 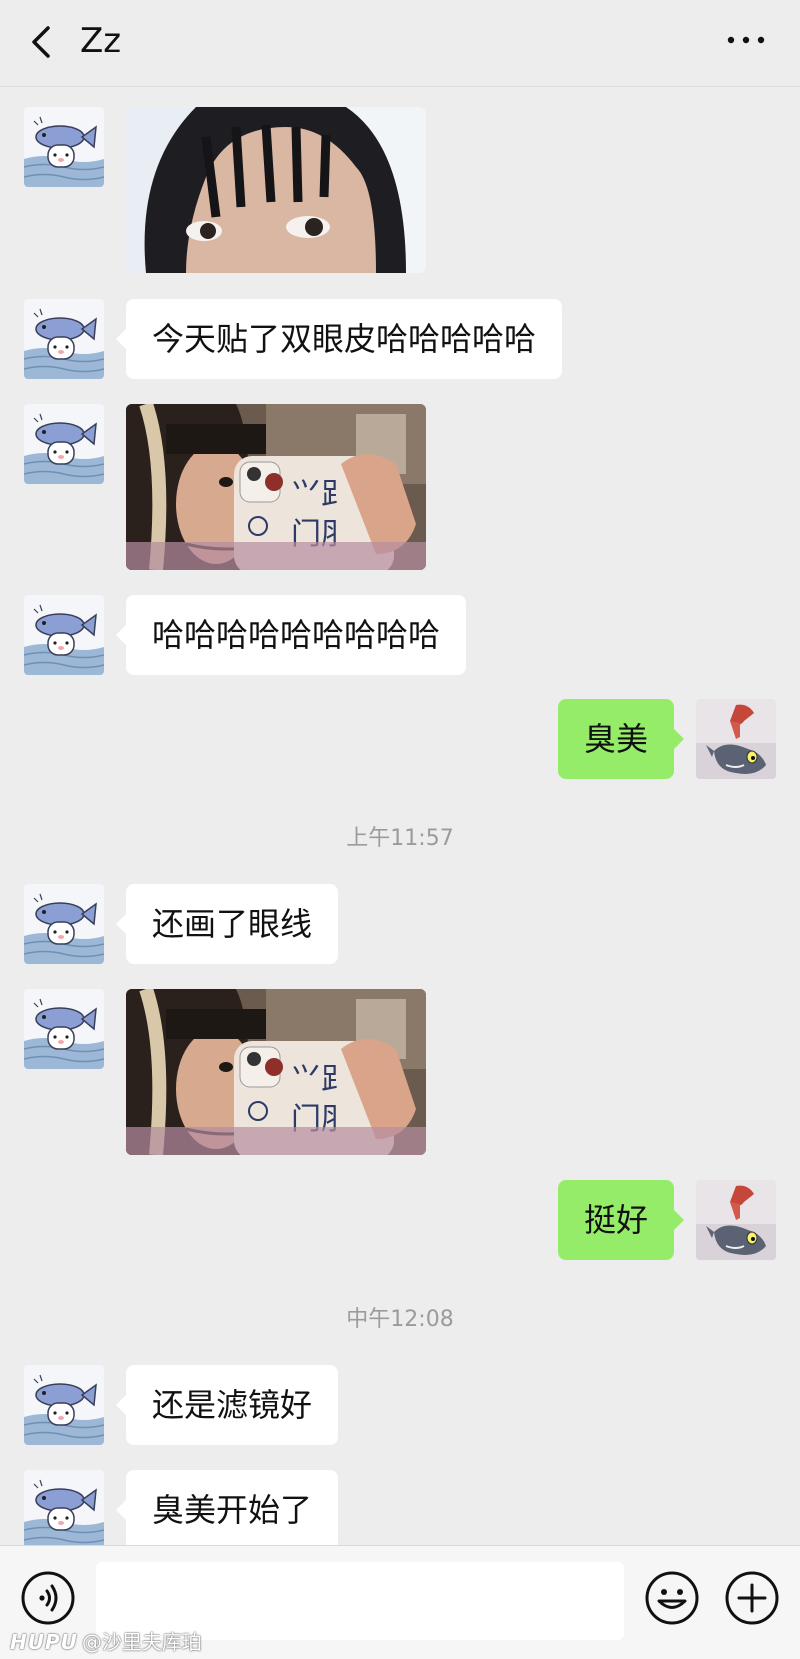 I want to click on outgoing-text-bubble: 臭美, so click(x=621, y=739).